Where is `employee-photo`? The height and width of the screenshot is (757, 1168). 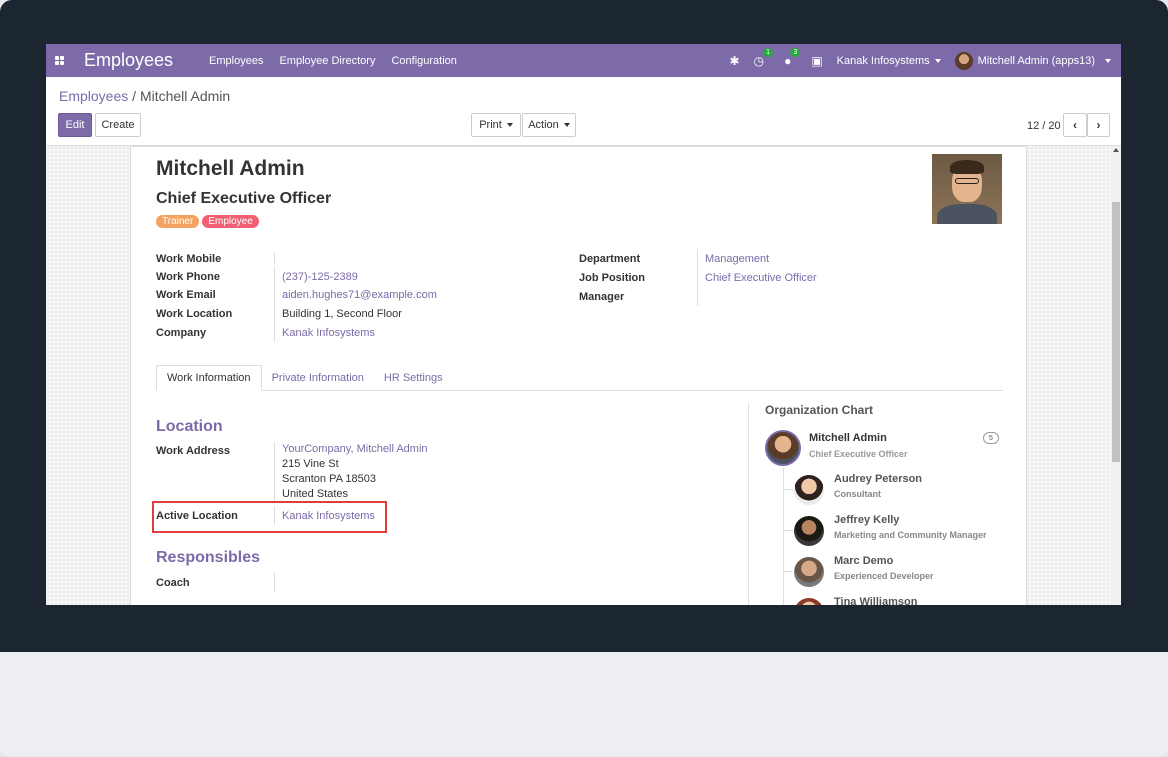 employee-photo is located at coordinates (967, 189).